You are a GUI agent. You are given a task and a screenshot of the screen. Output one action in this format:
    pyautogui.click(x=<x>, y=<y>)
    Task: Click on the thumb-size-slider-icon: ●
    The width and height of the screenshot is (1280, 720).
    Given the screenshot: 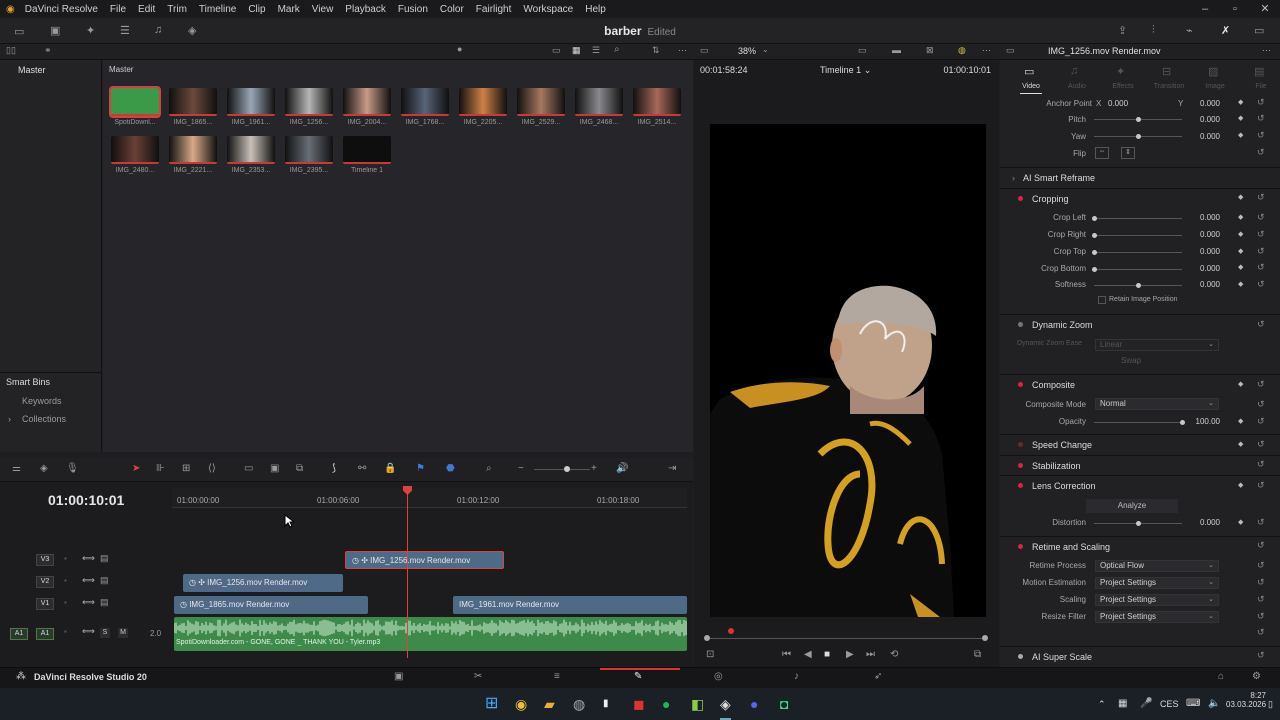 What is the action you would take?
    pyautogui.click(x=459, y=49)
    